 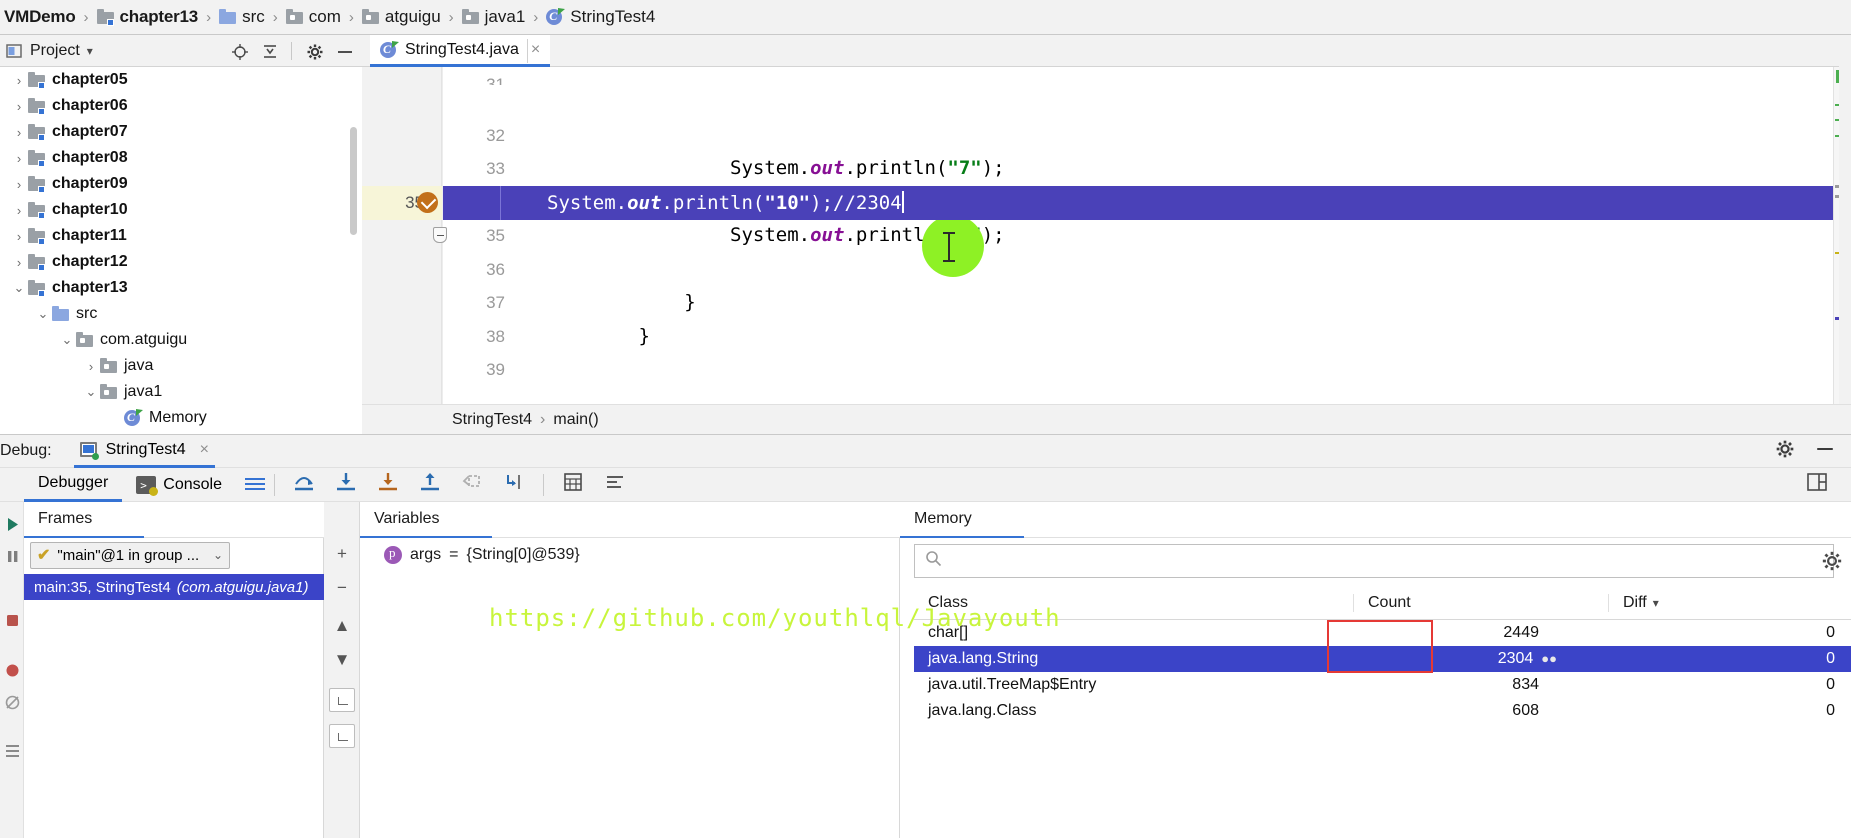 I want to click on code-line: 32 System.out.println("7");, so click(x=1147, y=132).